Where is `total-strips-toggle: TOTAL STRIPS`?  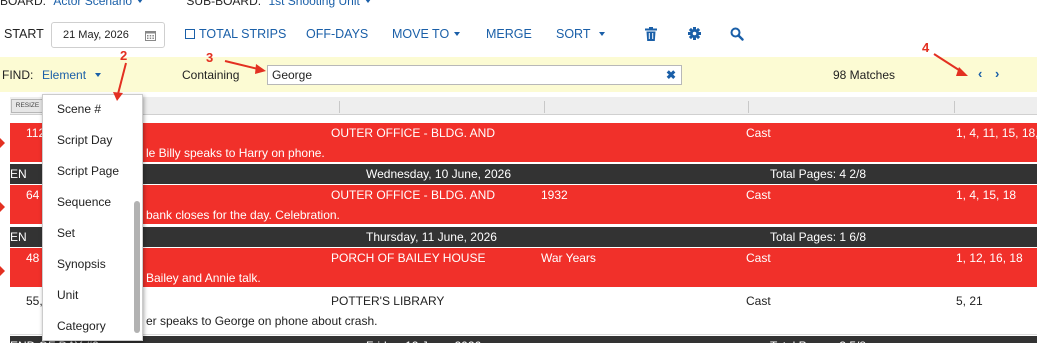
total-strips-toggle: TOTAL STRIPS is located at coordinates (235, 34).